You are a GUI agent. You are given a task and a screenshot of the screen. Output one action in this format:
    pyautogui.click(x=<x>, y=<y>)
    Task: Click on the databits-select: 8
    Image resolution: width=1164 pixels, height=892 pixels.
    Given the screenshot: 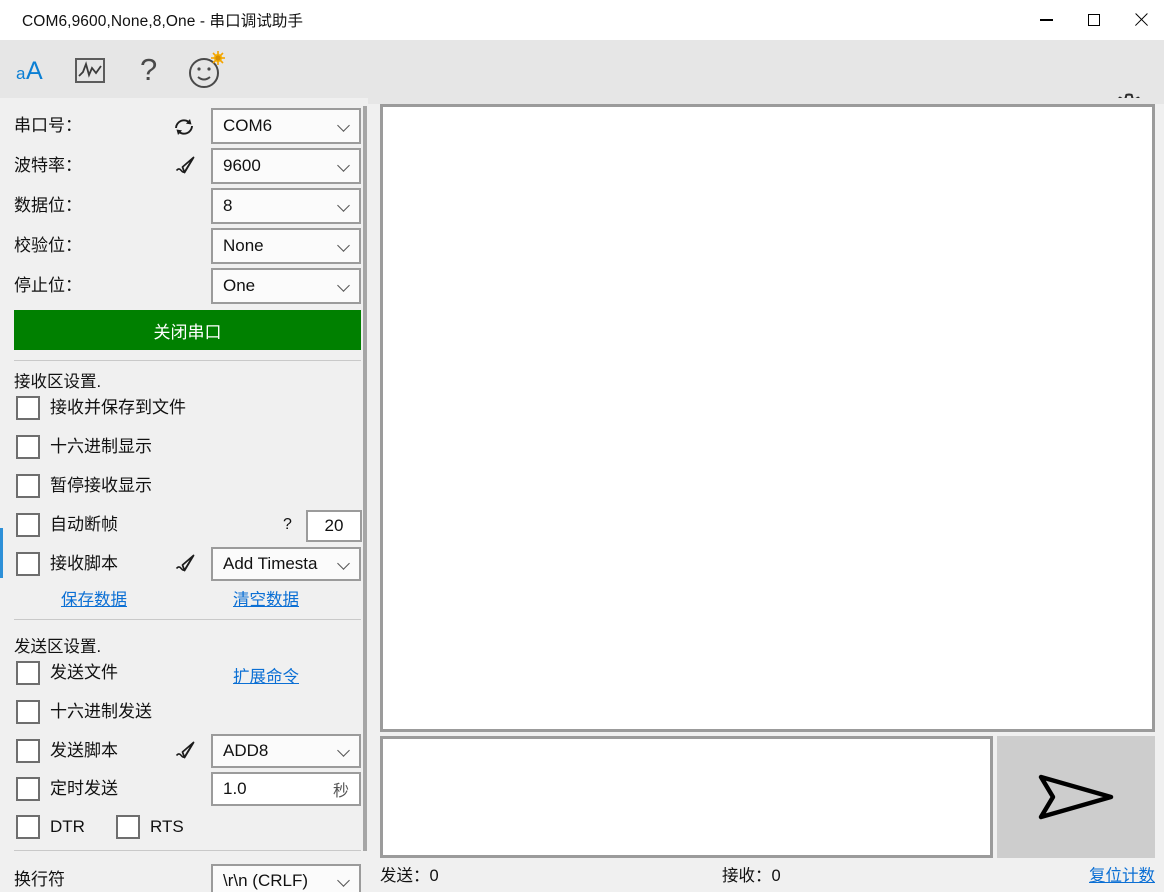 What is the action you would take?
    pyautogui.click(x=286, y=206)
    